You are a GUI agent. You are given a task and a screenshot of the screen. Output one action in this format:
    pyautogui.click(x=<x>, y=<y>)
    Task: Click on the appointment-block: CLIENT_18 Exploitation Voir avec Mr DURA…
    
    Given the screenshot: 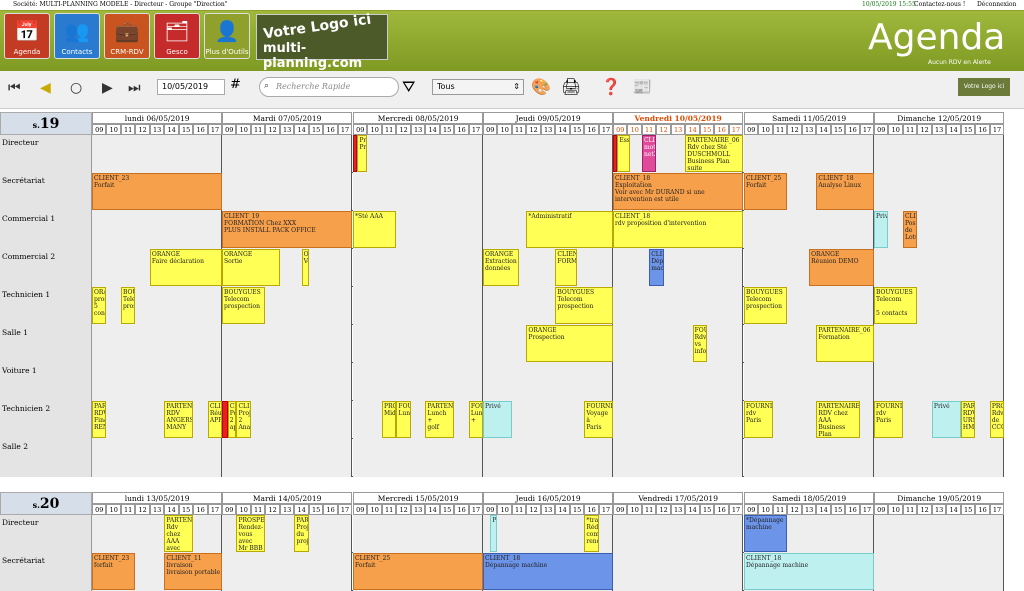 What is the action you would take?
    pyautogui.click(x=678, y=191)
    